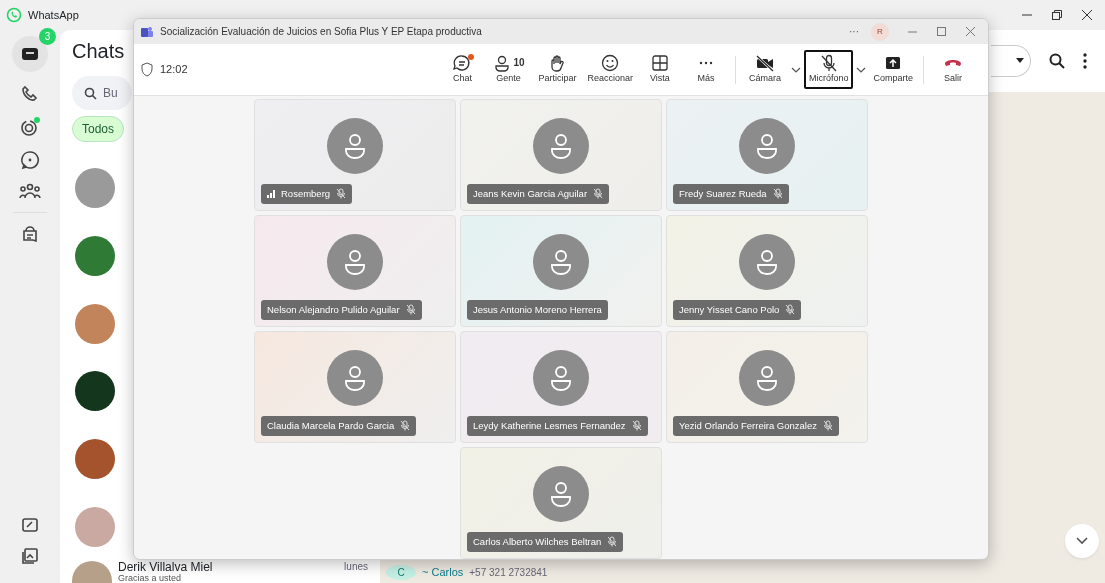 The width and height of the screenshot is (1105, 583). Describe the element at coordinates (941, 31) in the screenshot. I see `maximize-icon` at that location.